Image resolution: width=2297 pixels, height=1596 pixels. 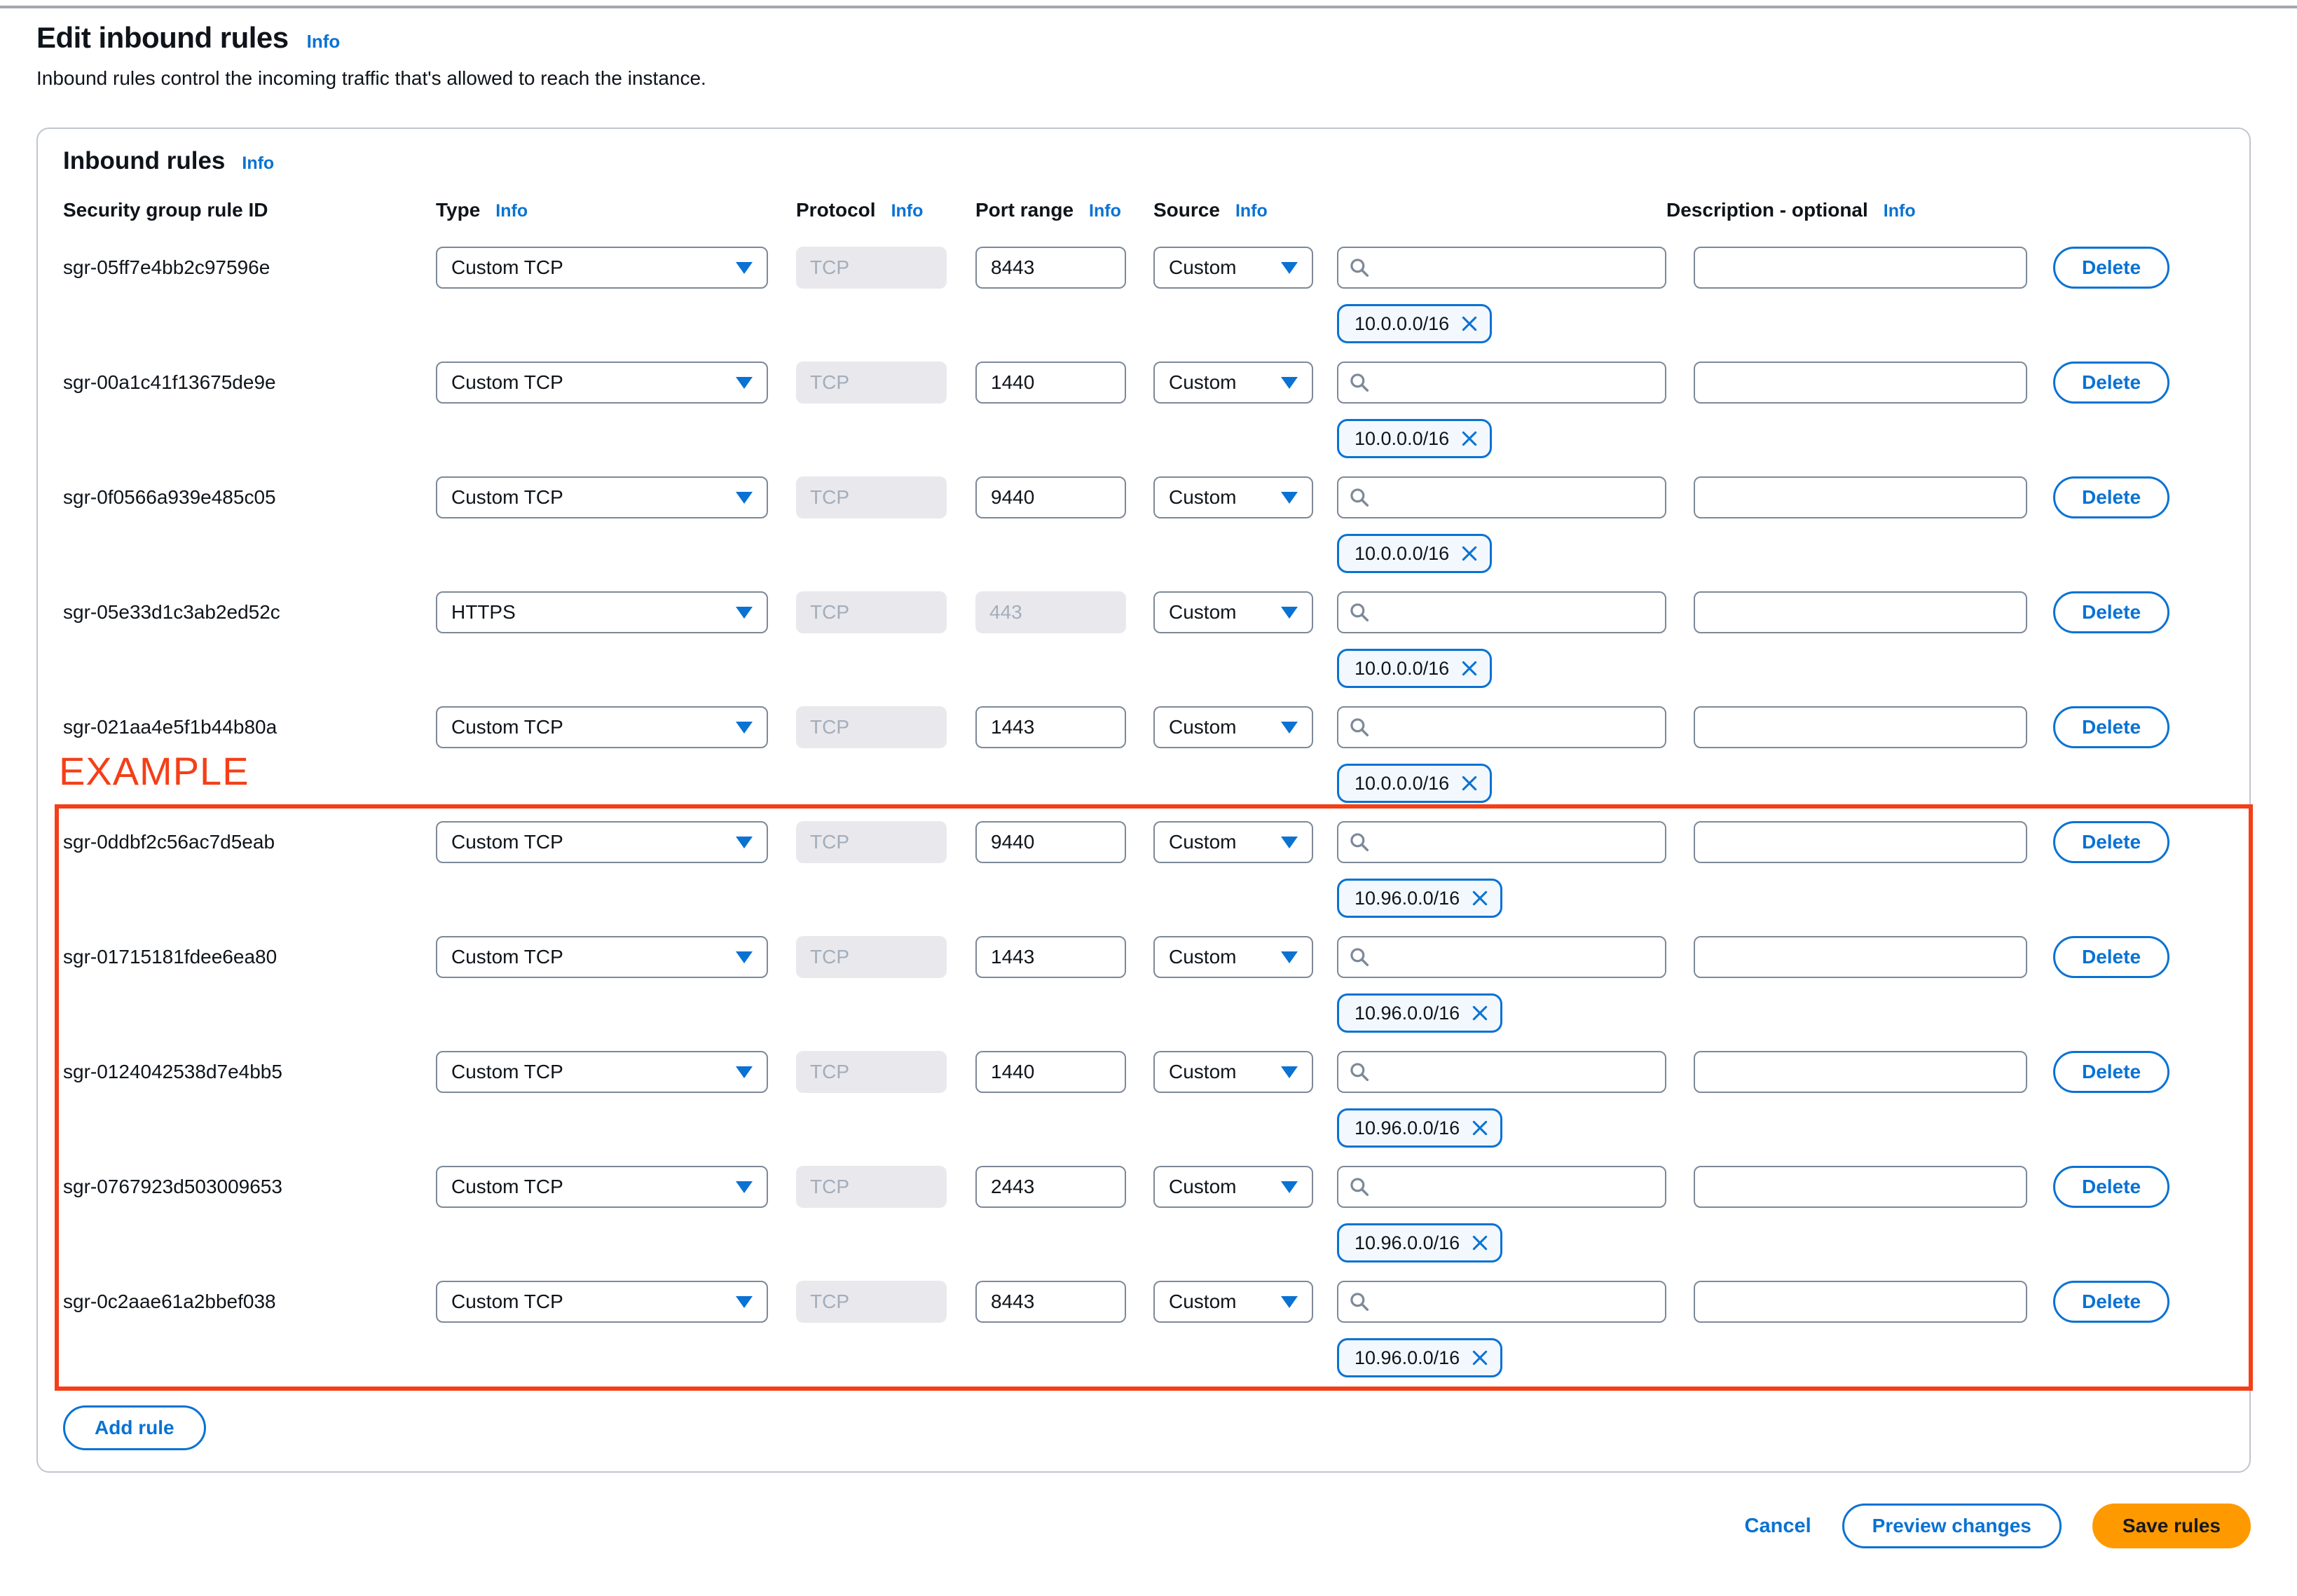 I want to click on cancel-button: Cancel, so click(x=1778, y=1526).